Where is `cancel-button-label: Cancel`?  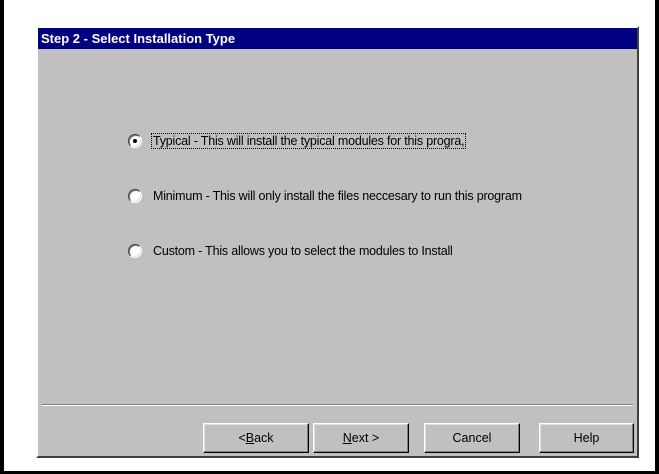 cancel-button-label: Cancel is located at coordinates (472, 438).